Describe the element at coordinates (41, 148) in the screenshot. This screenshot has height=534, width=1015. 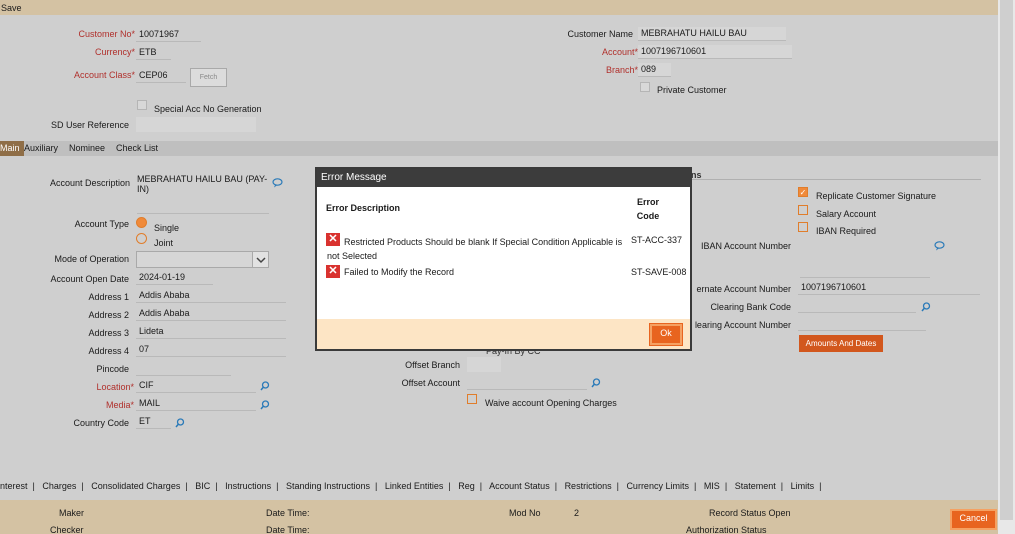
I see `tab-auxiliary: Auxiliary` at that location.